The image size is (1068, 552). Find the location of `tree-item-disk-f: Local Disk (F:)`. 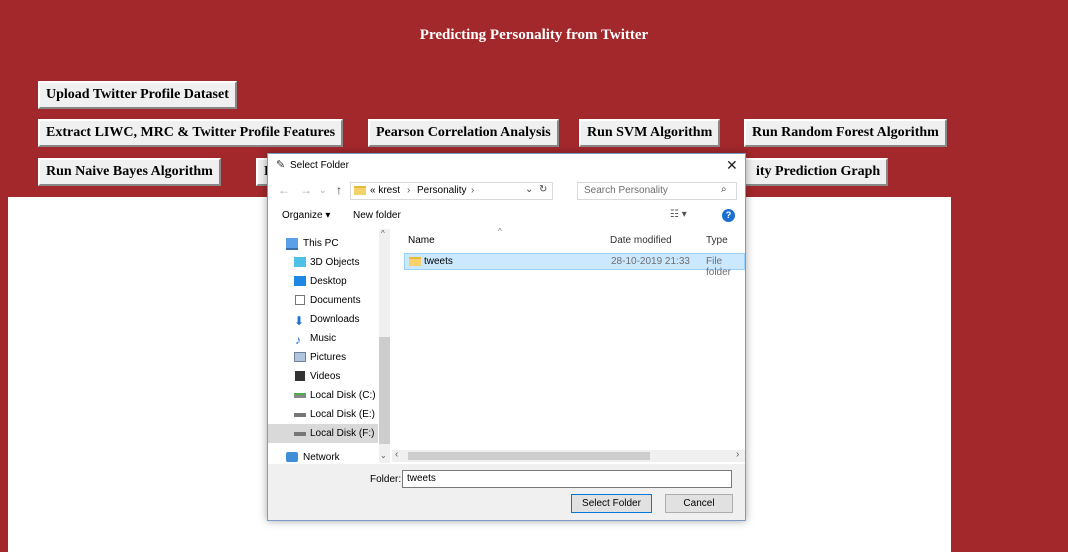

tree-item-disk-f: Local Disk (F:) is located at coordinates (323, 433).